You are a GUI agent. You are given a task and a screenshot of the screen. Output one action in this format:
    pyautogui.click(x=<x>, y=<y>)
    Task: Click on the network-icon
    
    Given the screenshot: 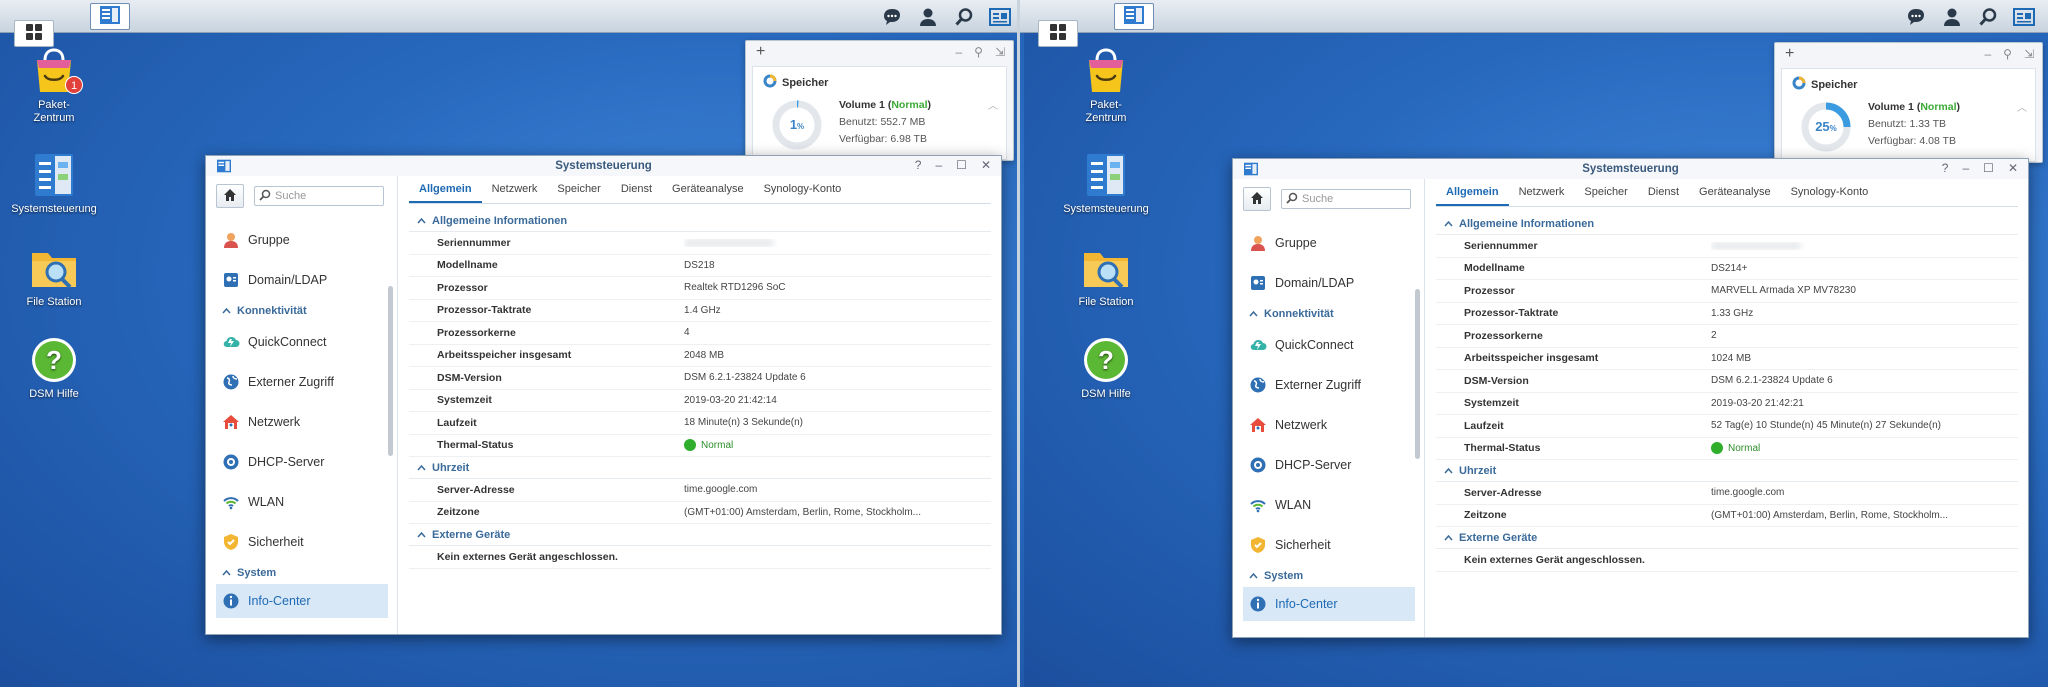 What is the action you would take?
    pyautogui.click(x=231, y=422)
    